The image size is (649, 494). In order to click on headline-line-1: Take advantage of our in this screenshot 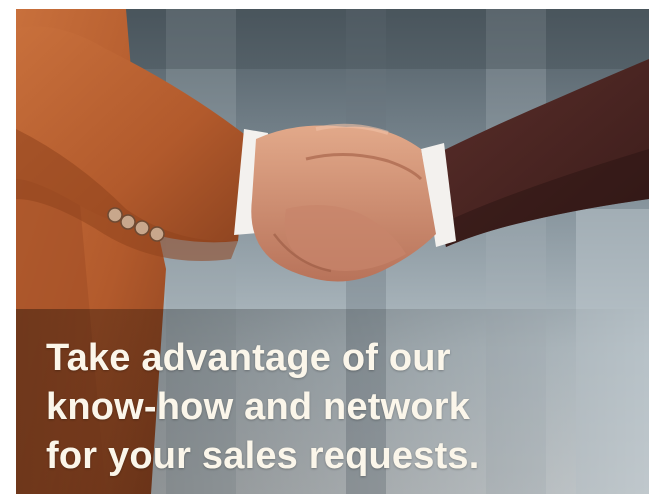, I will do `click(248, 358)`.